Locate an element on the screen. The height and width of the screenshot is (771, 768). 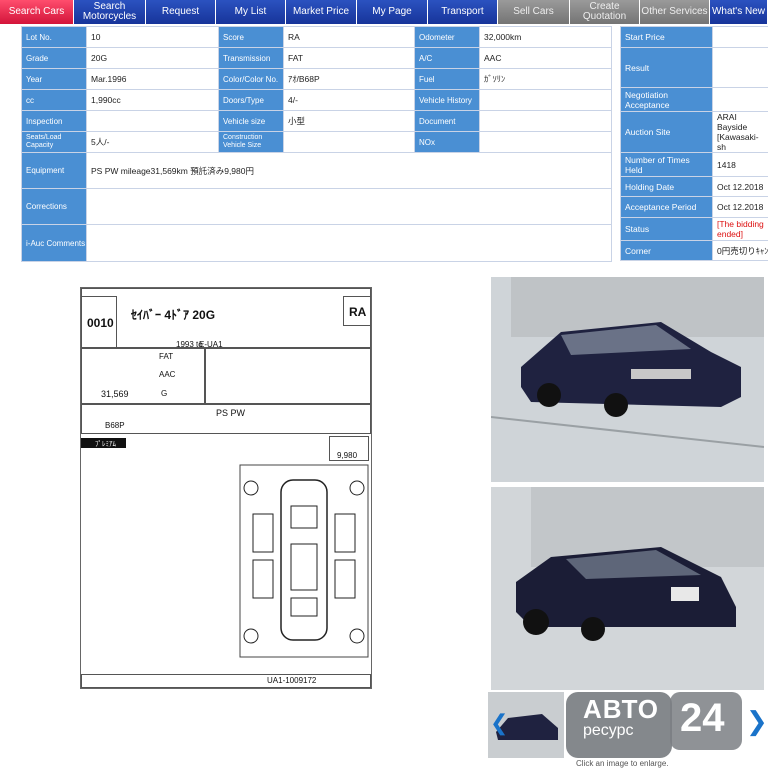
start-price-value is located at coordinates (740, 37).